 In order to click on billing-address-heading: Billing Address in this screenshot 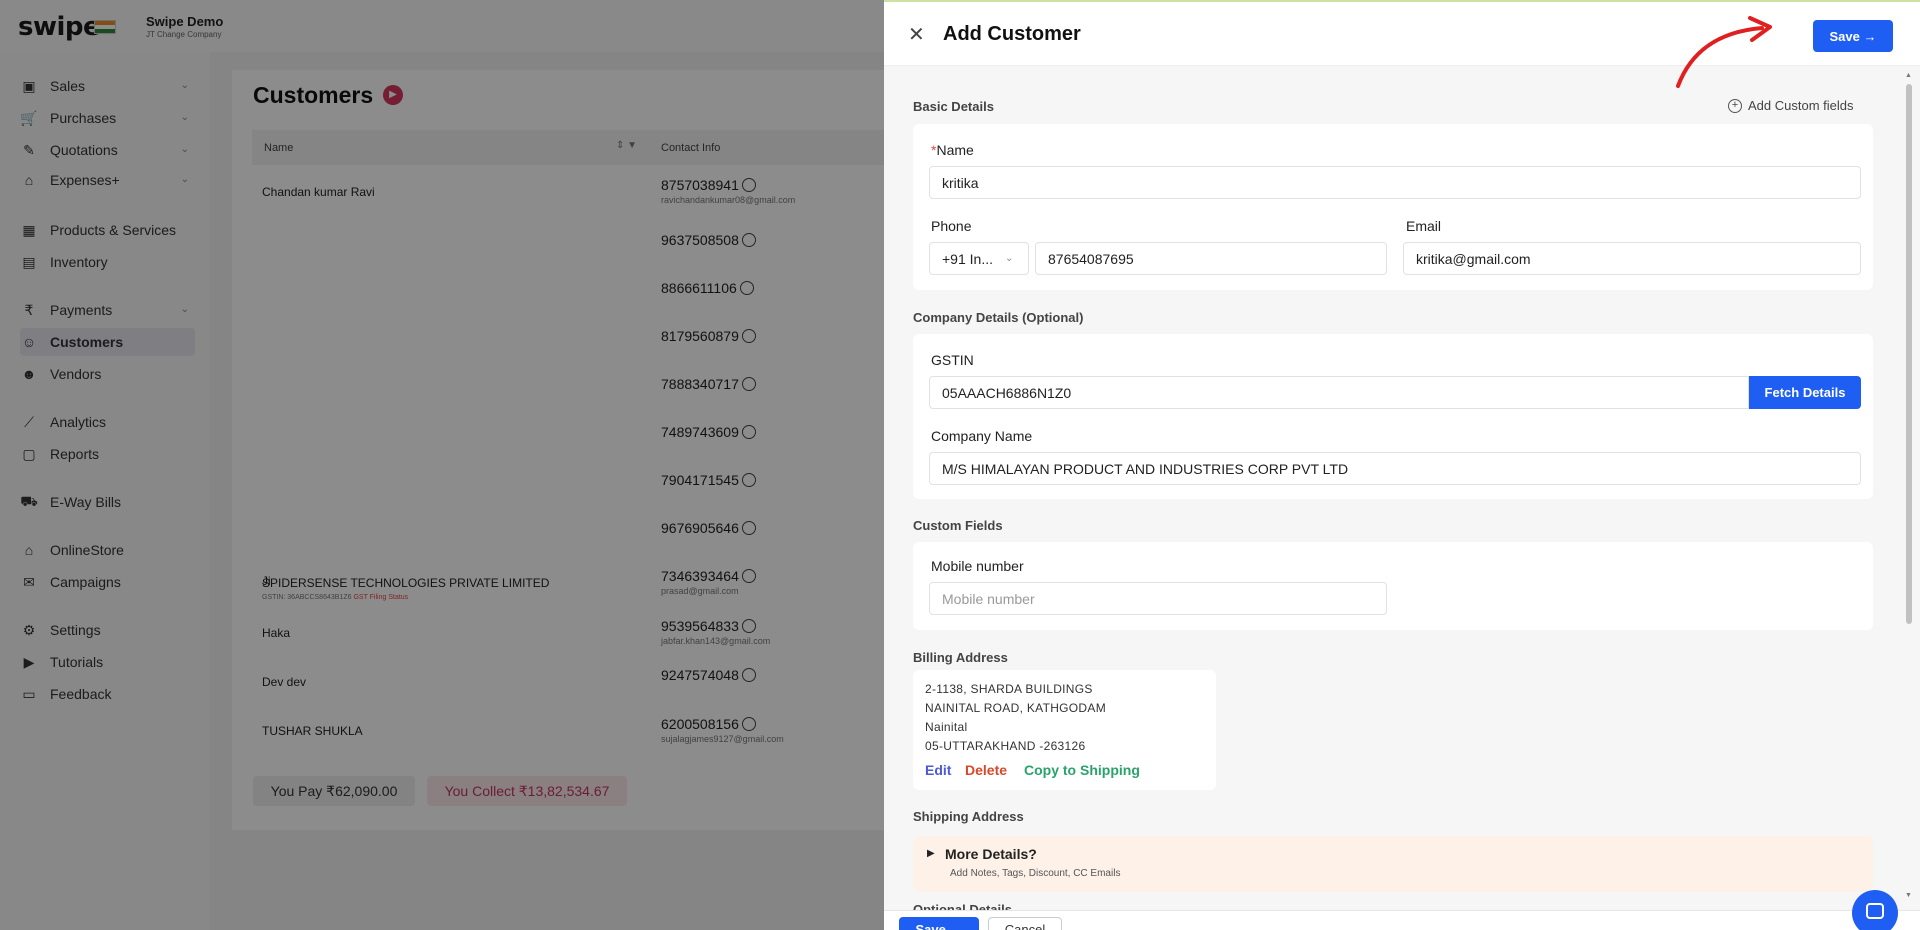, I will do `click(960, 657)`.